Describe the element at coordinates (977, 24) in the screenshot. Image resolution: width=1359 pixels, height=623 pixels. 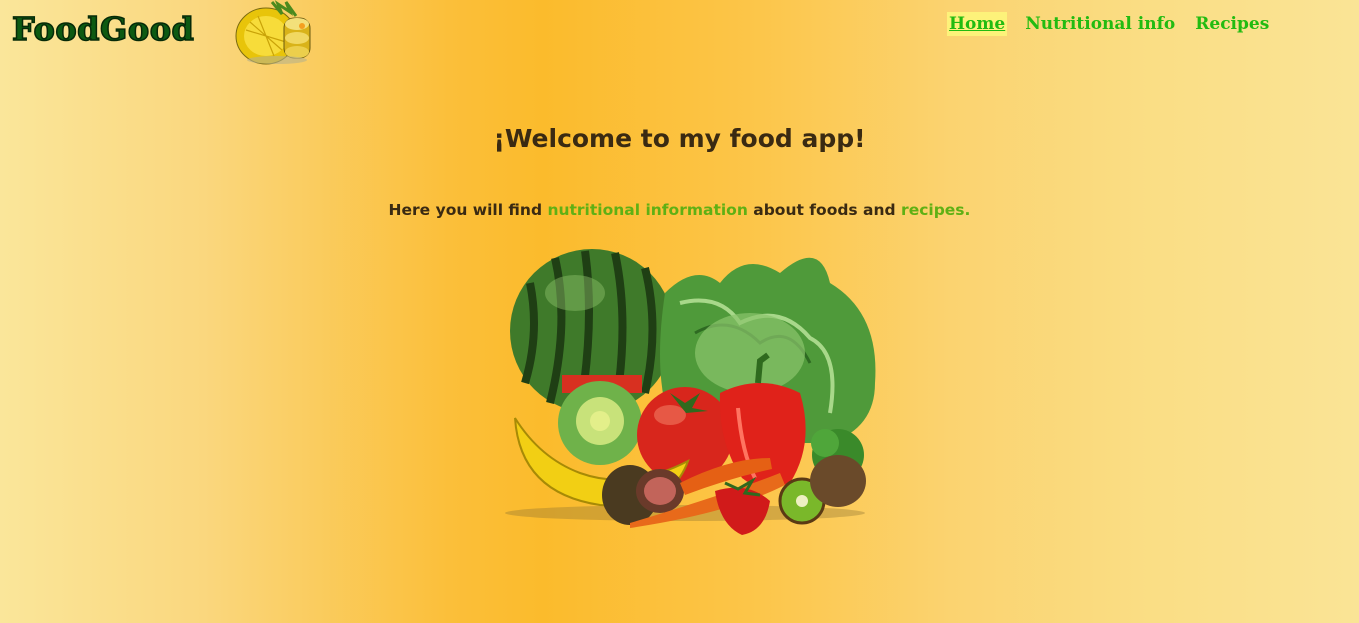
I see `nav-home-link: Home` at that location.